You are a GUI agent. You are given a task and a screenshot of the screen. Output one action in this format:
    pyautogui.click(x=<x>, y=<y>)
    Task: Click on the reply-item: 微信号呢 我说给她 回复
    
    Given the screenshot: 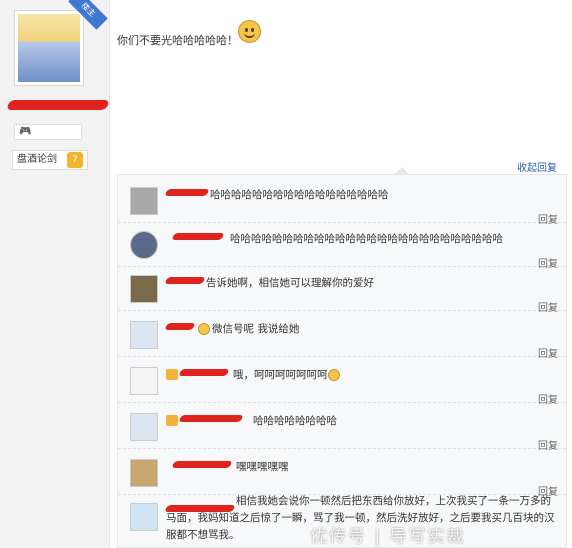 What is the action you would take?
    pyautogui.click(x=342, y=335)
    